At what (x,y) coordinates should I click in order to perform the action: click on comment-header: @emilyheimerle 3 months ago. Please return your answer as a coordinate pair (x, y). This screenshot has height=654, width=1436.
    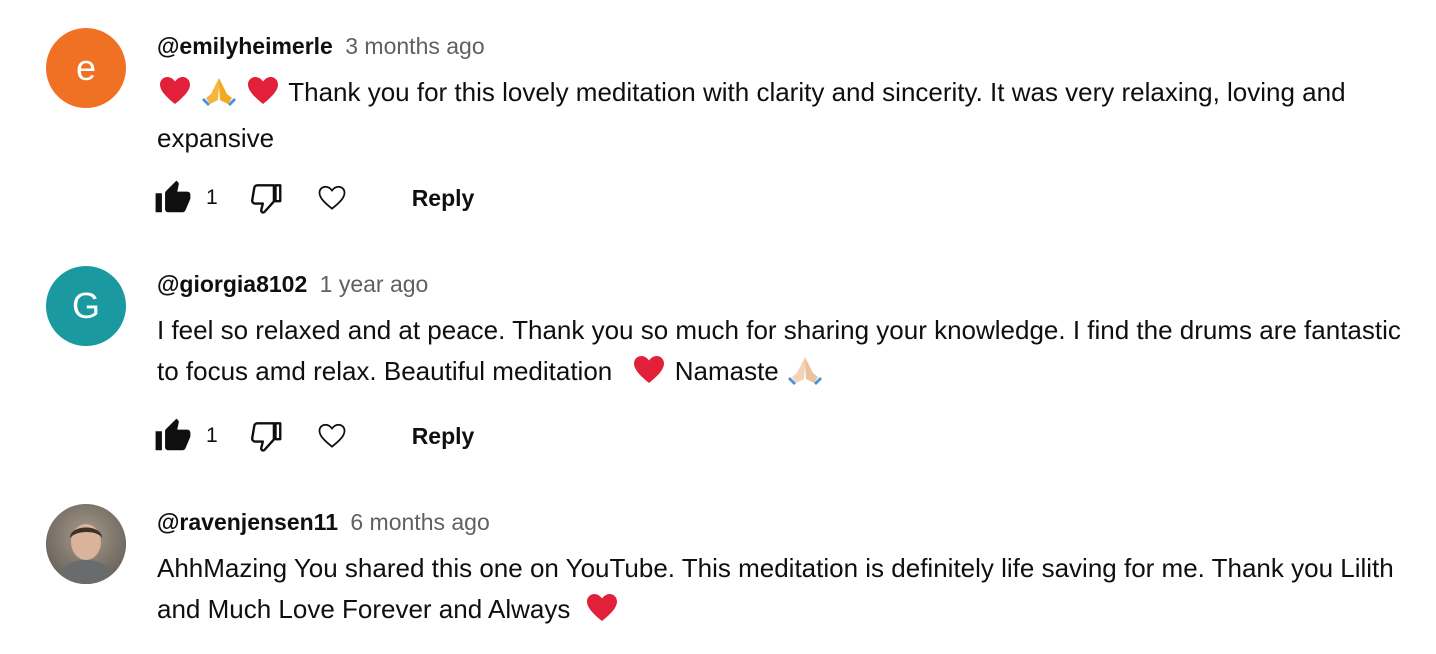
    Looking at the image, I should click on (321, 46).